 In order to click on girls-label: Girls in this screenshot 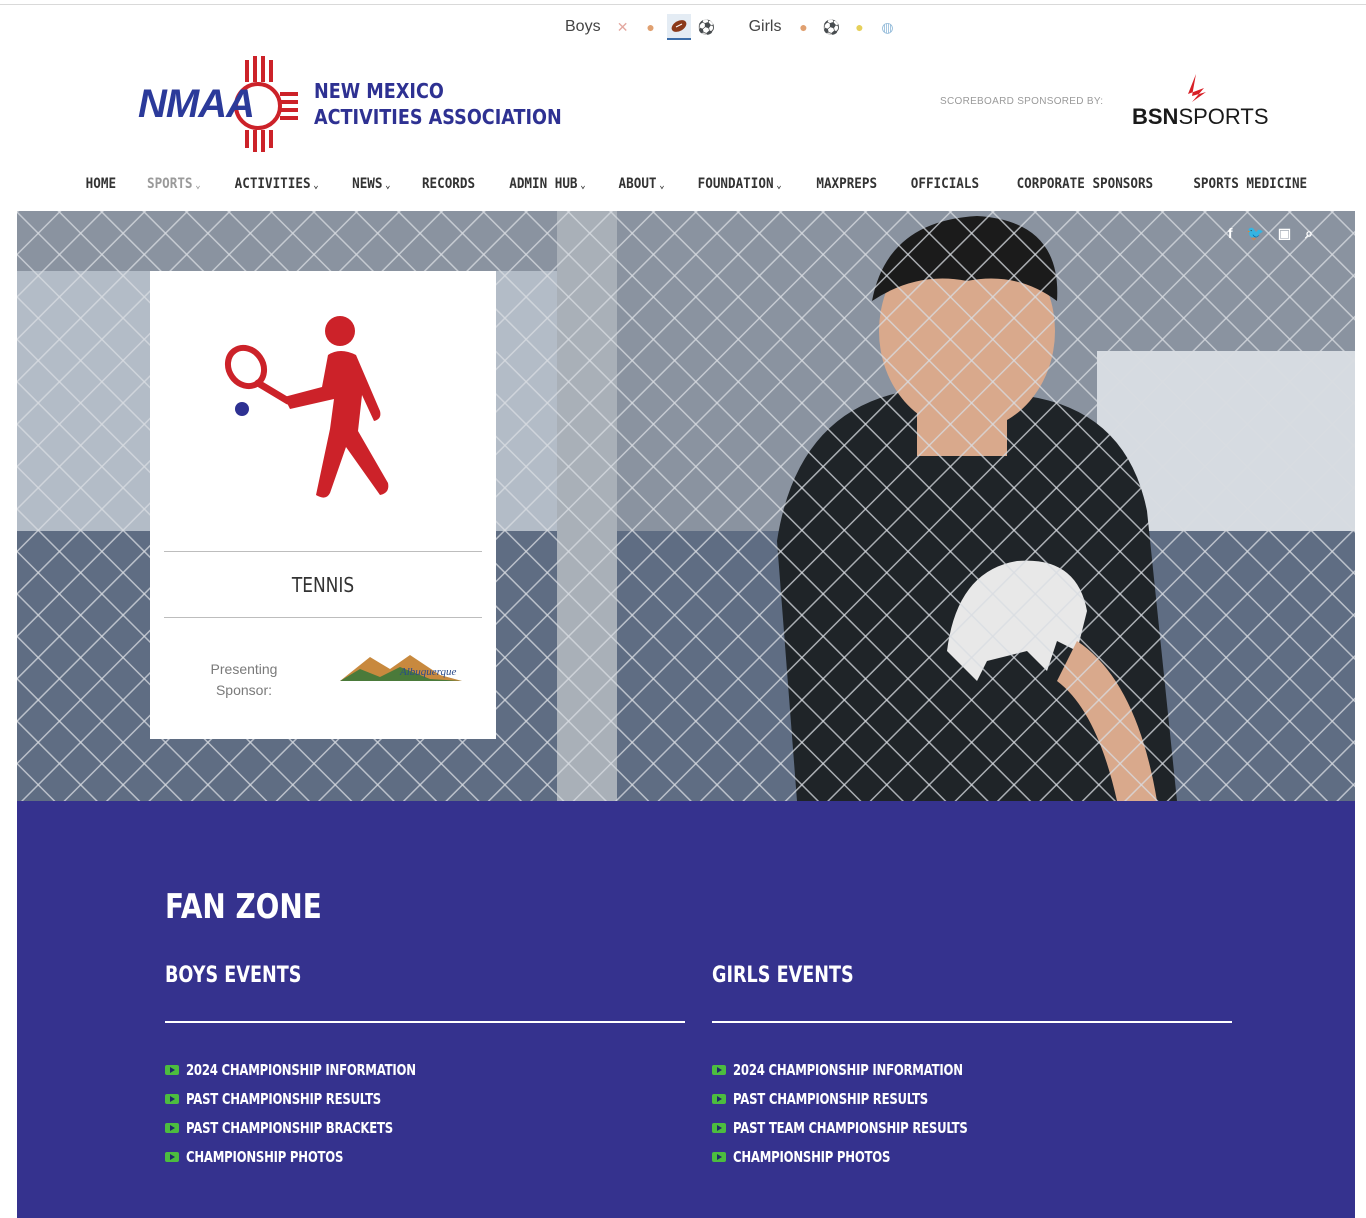, I will do `click(765, 26)`.